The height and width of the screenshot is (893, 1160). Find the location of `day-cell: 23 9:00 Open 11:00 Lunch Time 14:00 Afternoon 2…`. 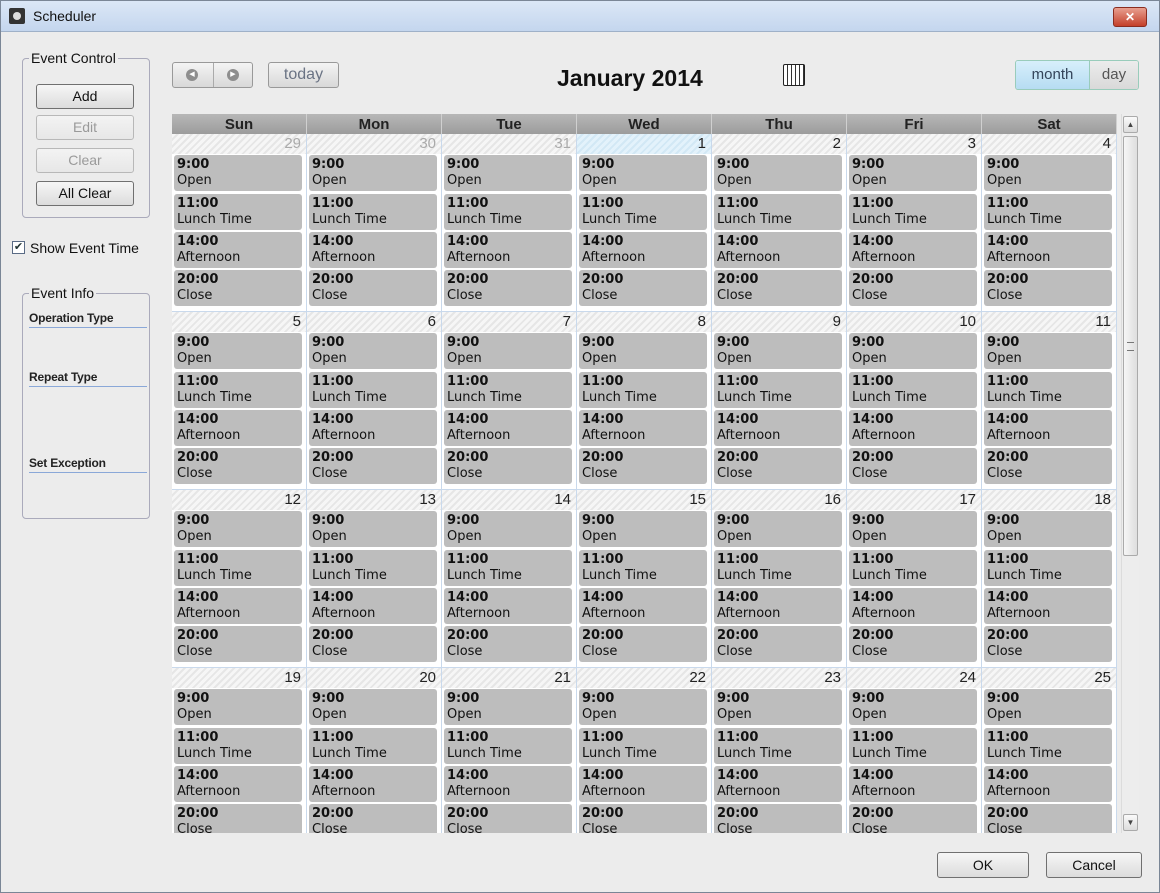

day-cell: 23 9:00 Open 11:00 Lunch Time 14:00 Afternoon 2… is located at coordinates (779, 750).